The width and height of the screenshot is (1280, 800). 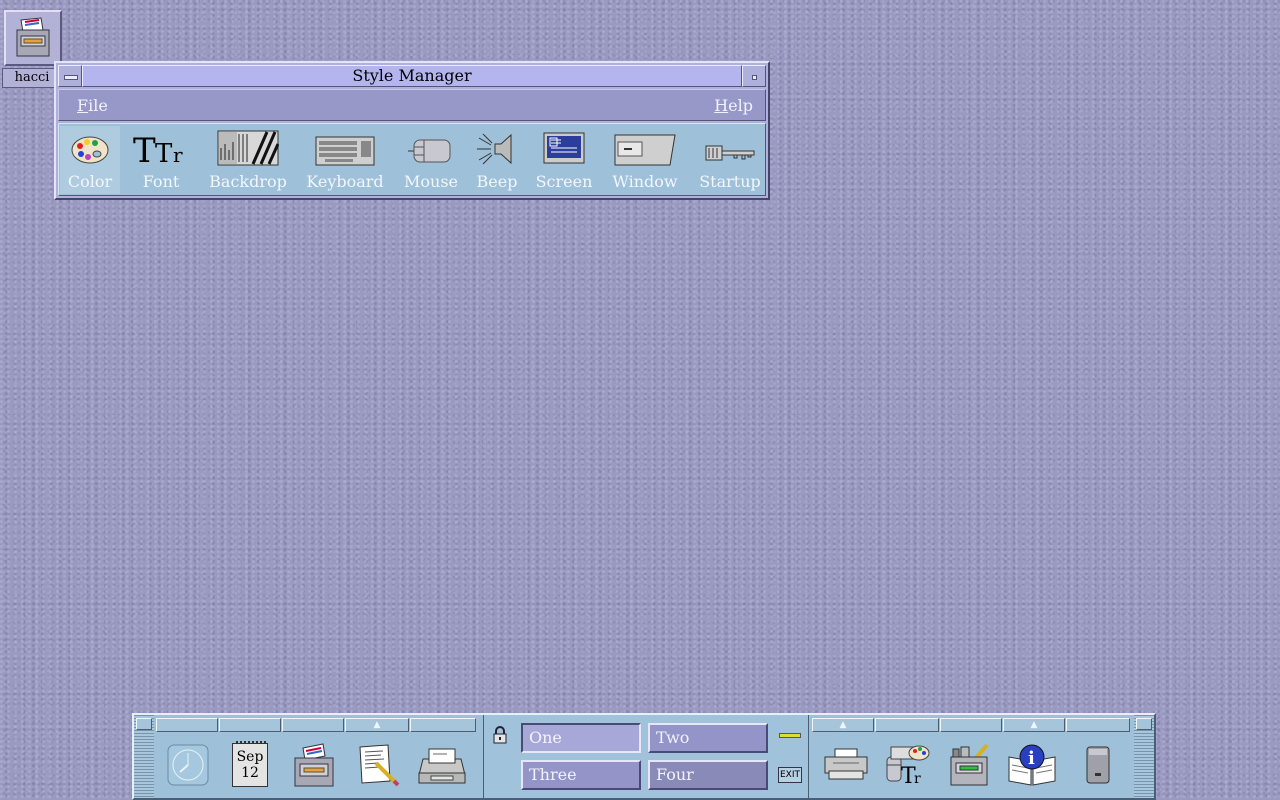 What do you see at coordinates (92, 105) in the screenshot?
I see `file-menu: File` at bounding box center [92, 105].